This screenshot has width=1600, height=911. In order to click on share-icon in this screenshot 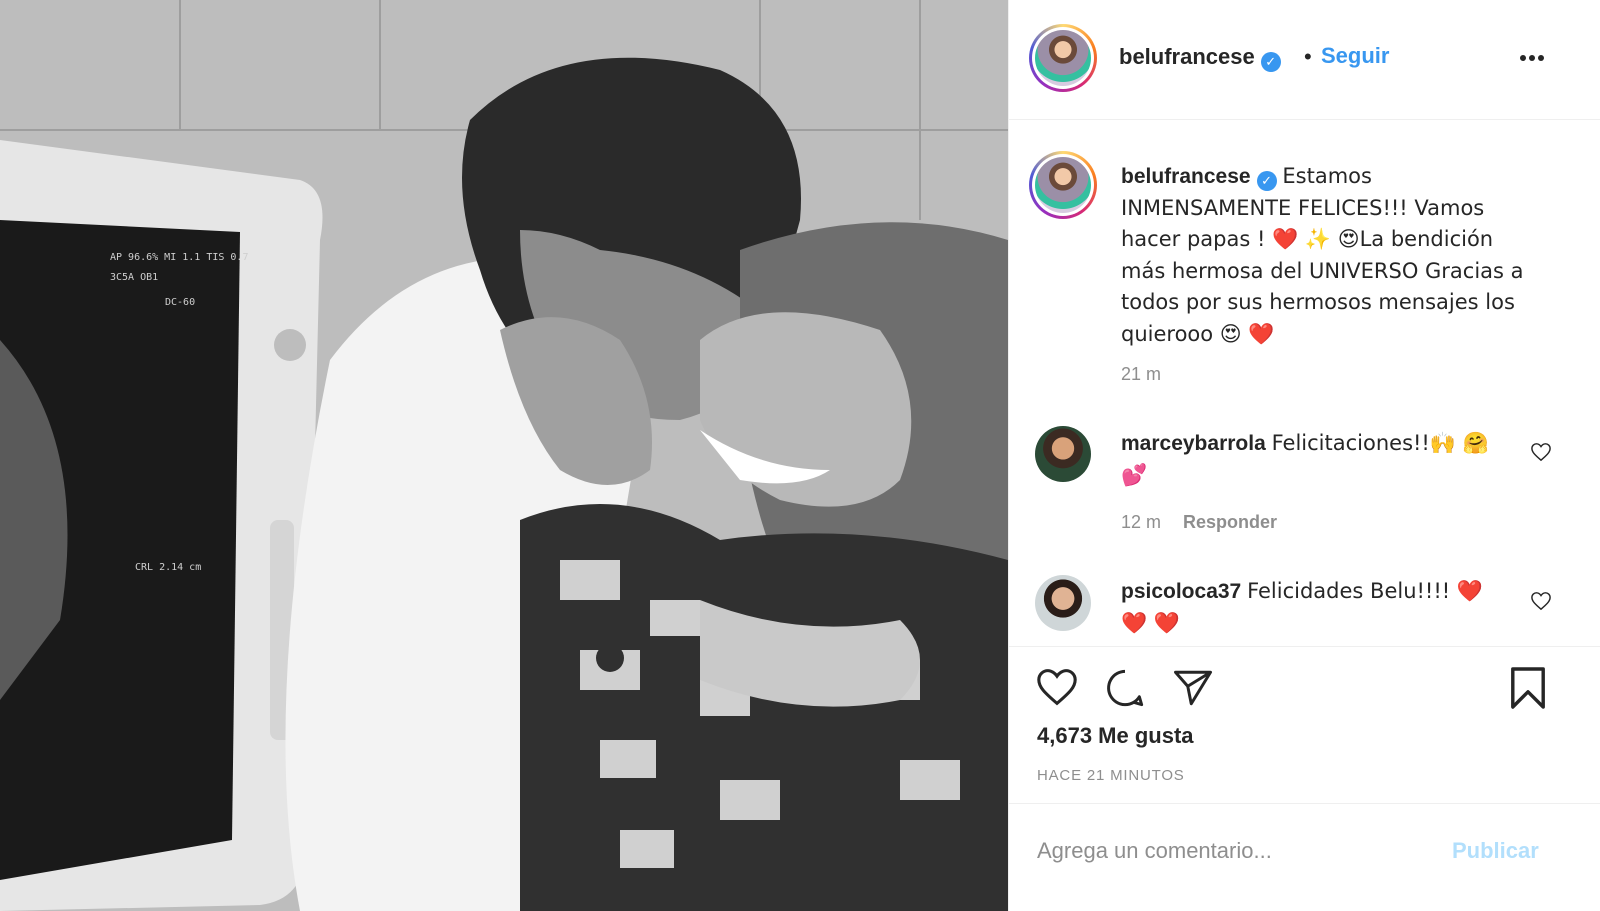, I will do `click(1193, 688)`.